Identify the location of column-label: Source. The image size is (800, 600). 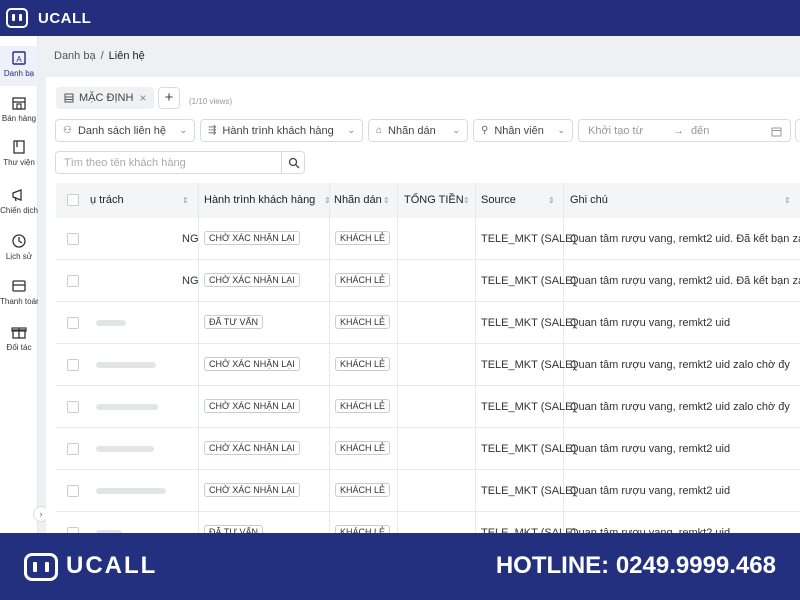
(498, 200).